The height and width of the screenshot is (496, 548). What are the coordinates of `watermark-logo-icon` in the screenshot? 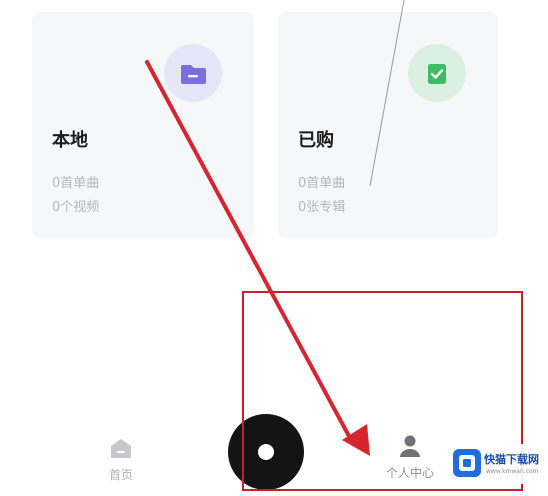 It's located at (467, 463).